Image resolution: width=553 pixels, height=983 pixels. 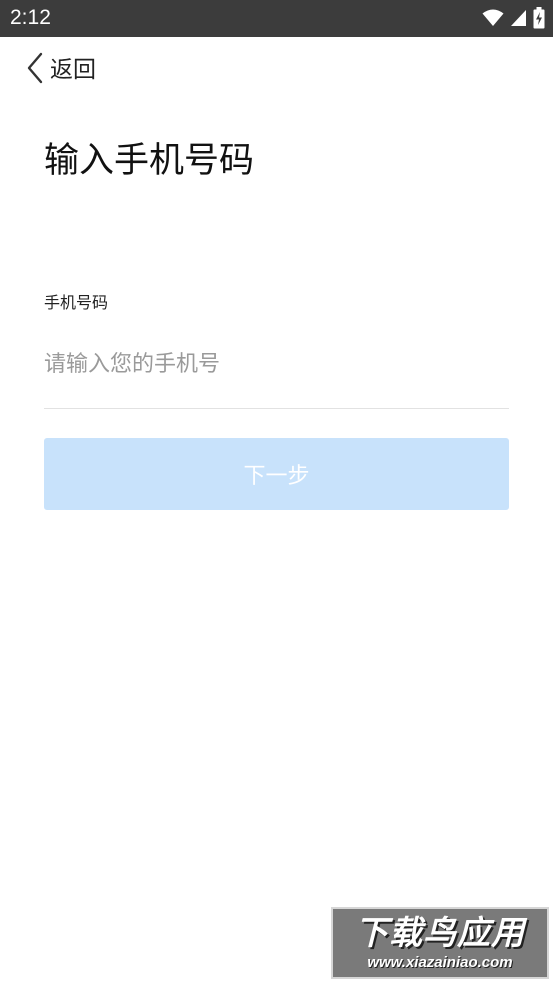 I want to click on chevron-left-icon, so click(x=35, y=70).